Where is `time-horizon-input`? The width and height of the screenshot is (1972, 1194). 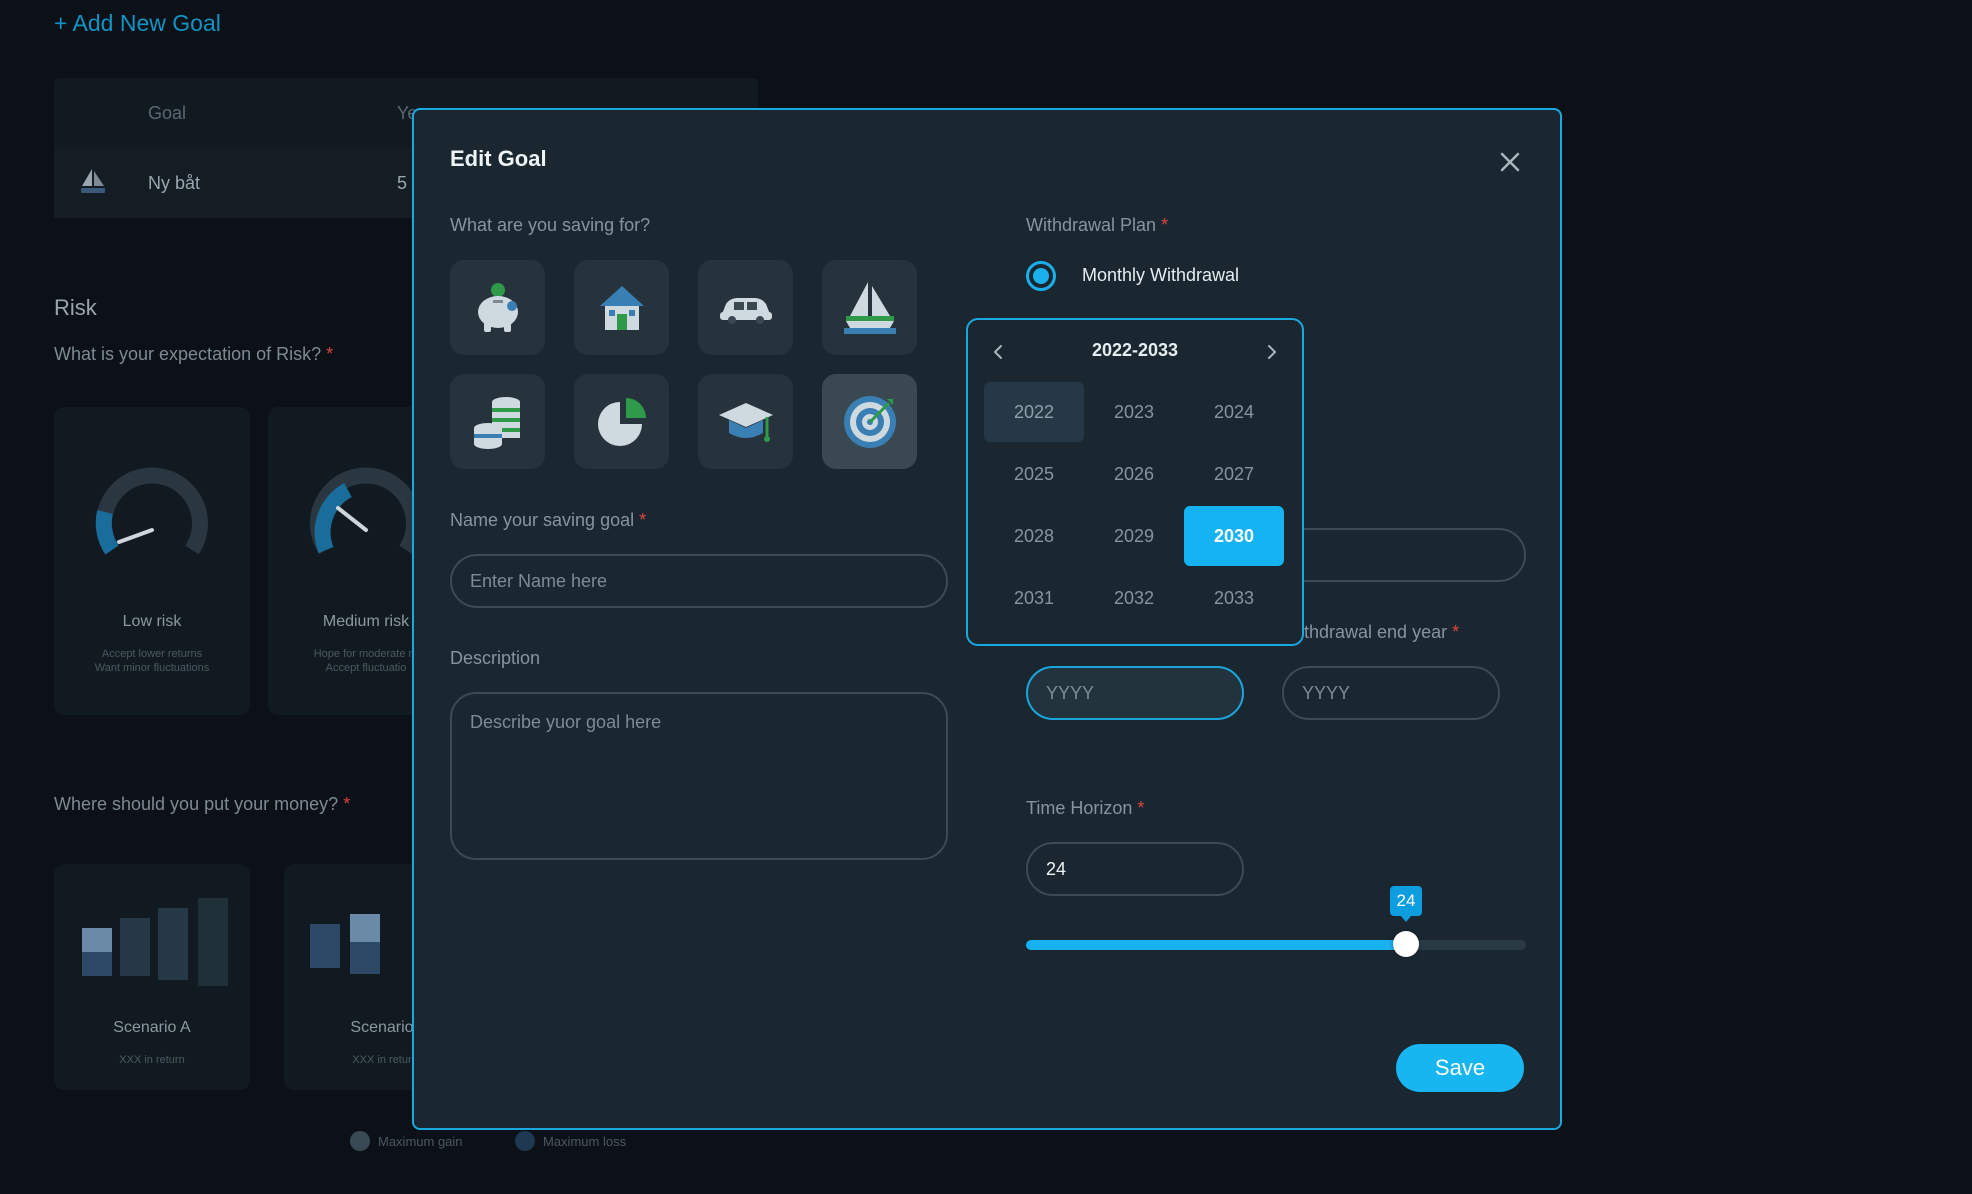
time-horizon-input is located at coordinates (1135, 869).